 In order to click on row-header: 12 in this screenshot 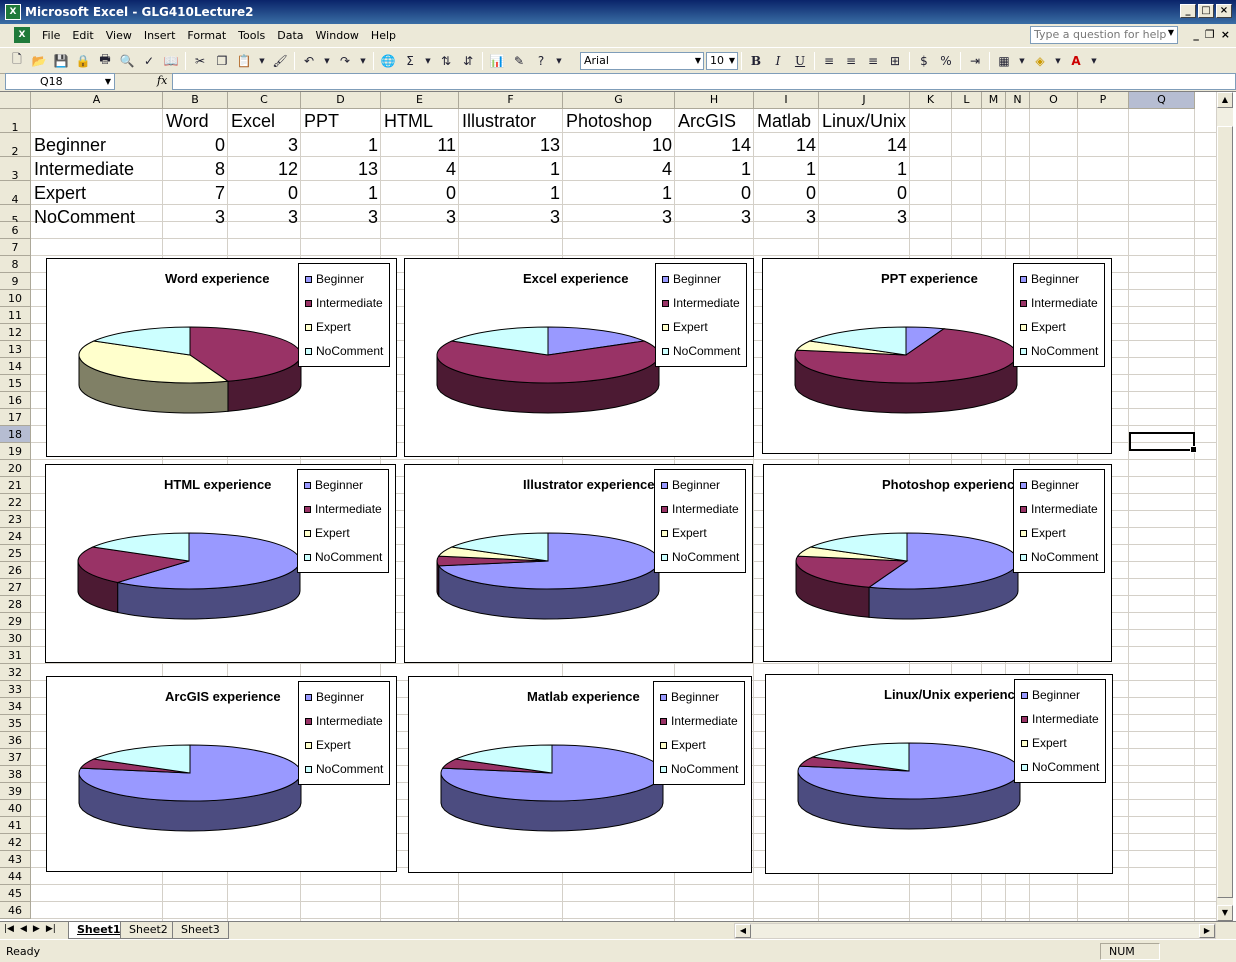, I will do `click(15, 332)`.